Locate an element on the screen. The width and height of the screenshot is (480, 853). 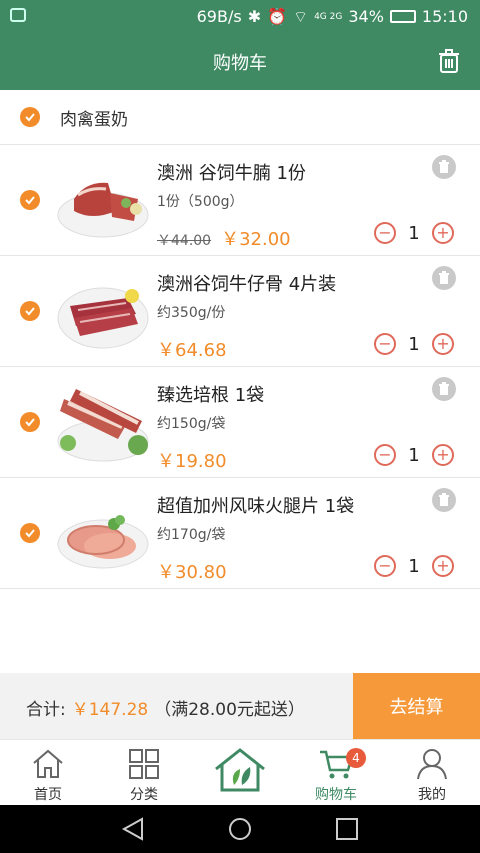
home-nav-icon is located at coordinates (240, 829).